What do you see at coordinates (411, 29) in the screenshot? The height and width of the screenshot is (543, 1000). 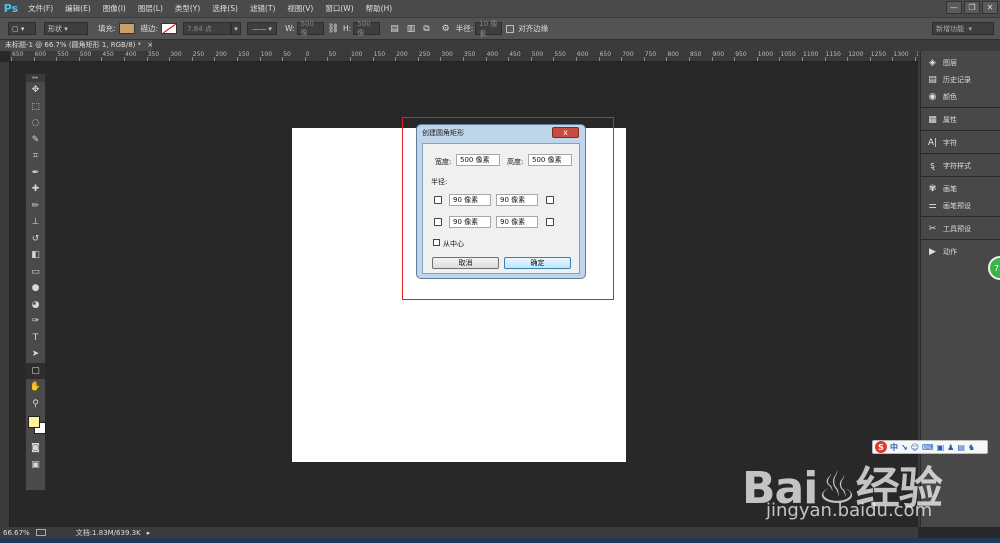 I see `path-alignment-icon: ▥` at bounding box center [411, 29].